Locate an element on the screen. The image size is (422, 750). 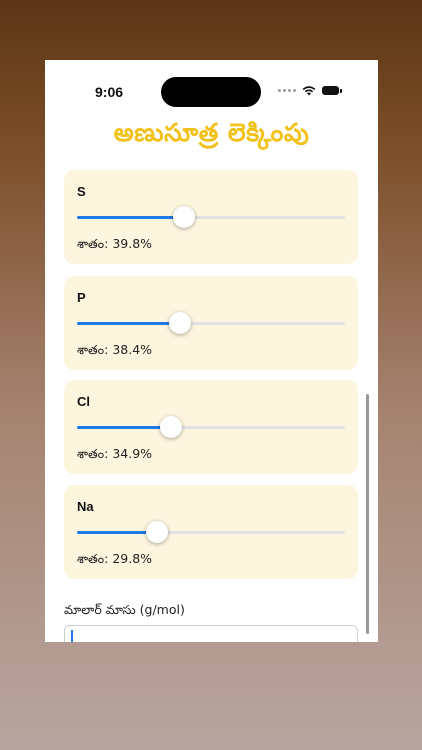
element-symbol: Cl is located at coordinates (83, 401).